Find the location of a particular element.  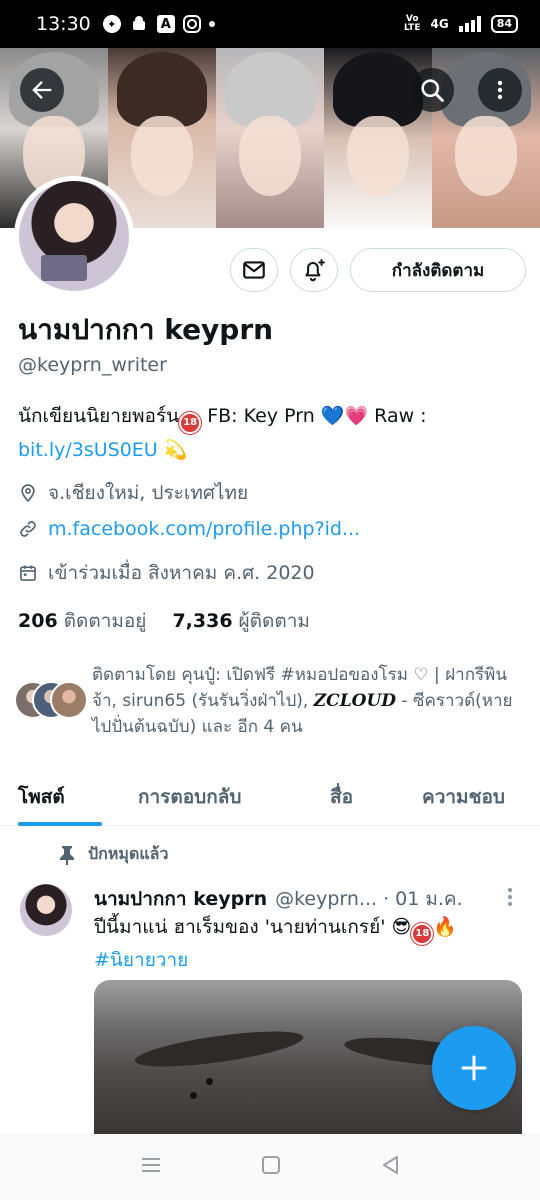

arrow-left-icon is located at coordinates (42, 90).